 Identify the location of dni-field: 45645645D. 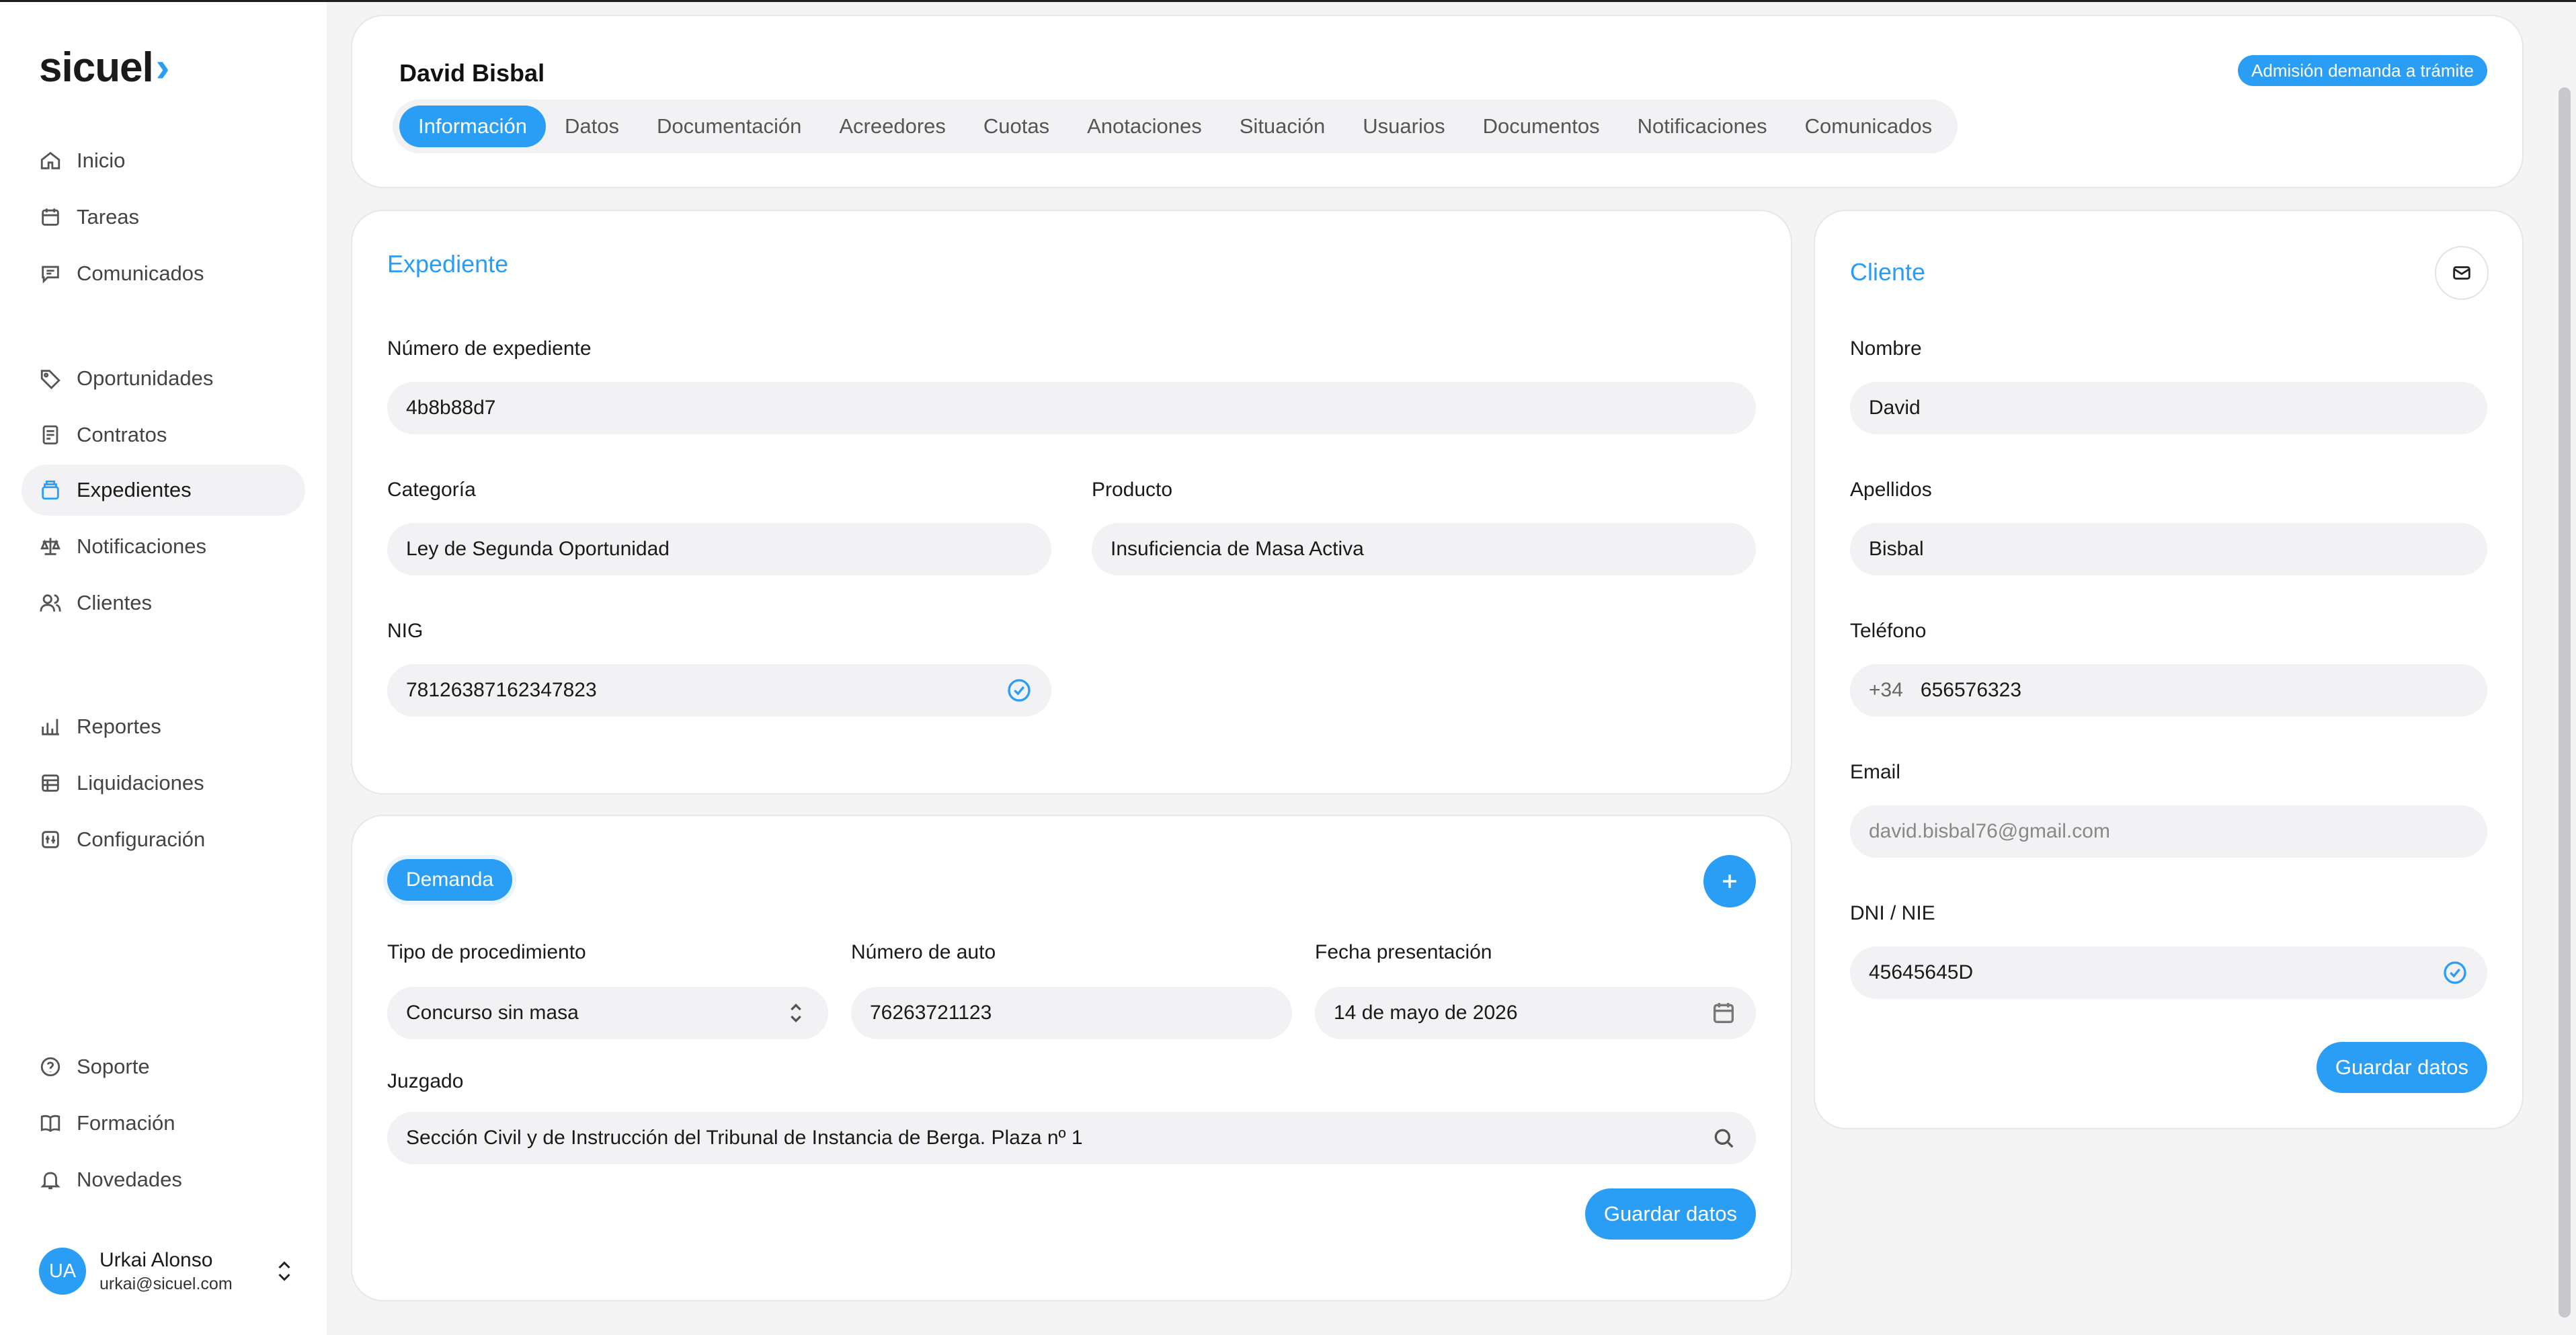
(2168, 972).